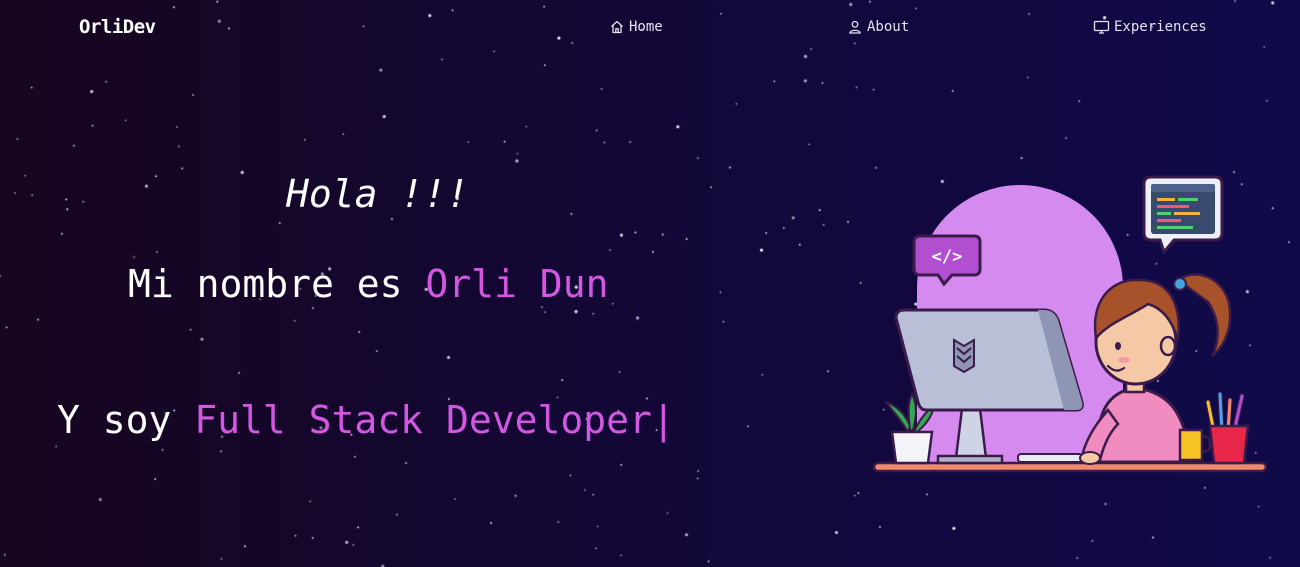  I want to click on monitor-icon, so click(1101, 27).